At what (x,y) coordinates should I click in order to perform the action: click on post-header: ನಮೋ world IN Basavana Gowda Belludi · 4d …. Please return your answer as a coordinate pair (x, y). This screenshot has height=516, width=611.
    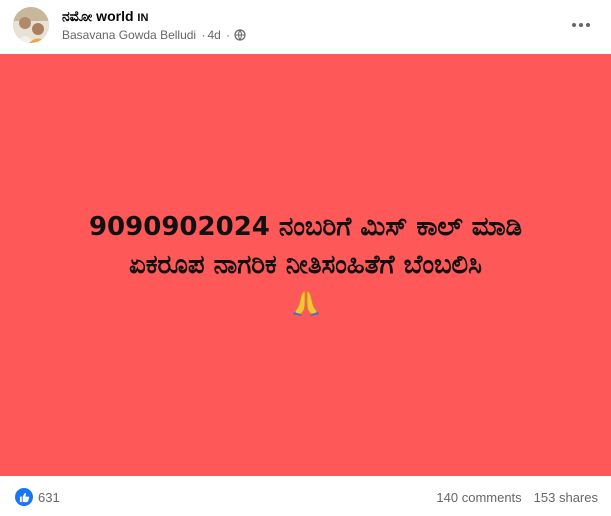
    Looking at the image, I should click on (305, 27).